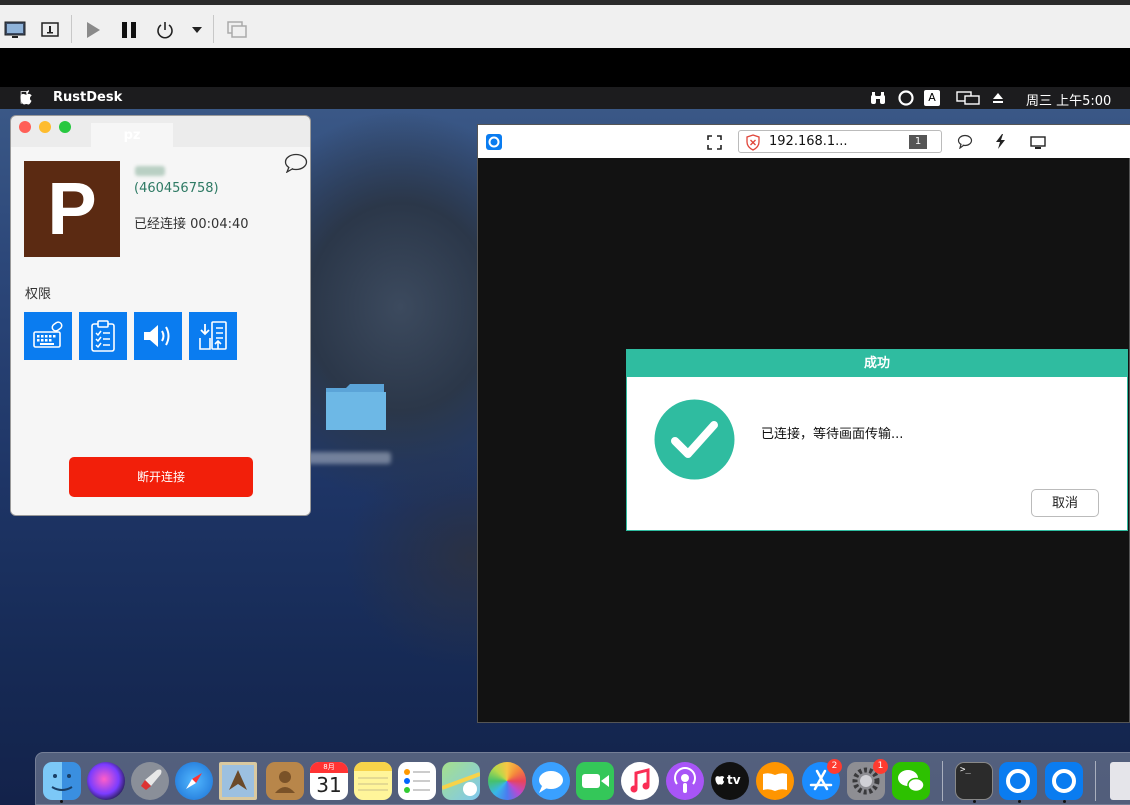 This screenshot has width=1130, height=805. What do you see at coordinates (867, 779) in the screenshot?
I see `system-preferences-icon: 1` at bounding box center [867, 779].